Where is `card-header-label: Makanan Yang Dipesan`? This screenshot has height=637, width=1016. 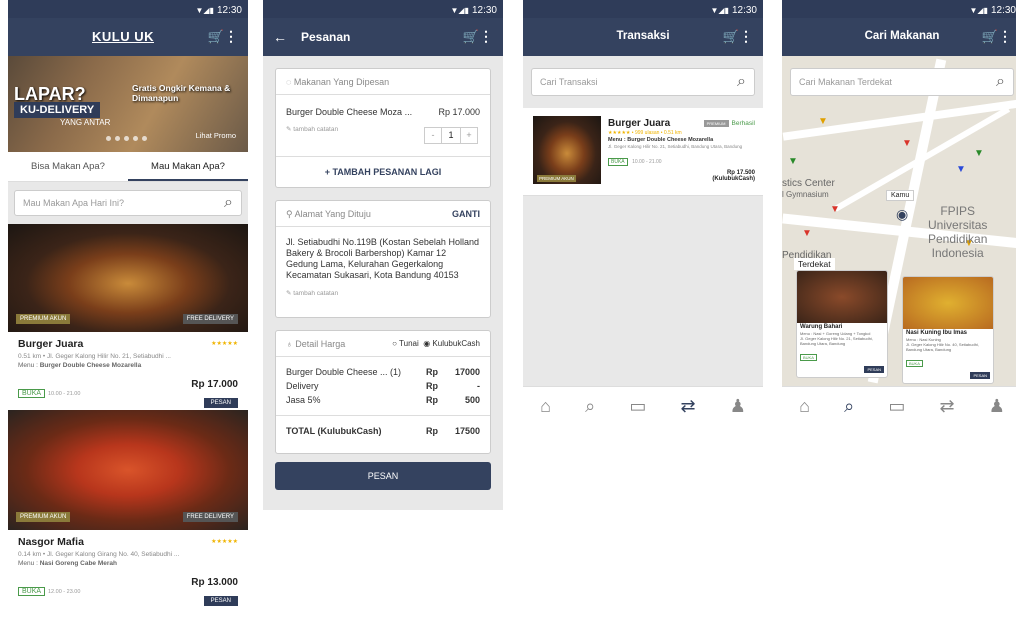
card-header-label: Makanan Yang Dipesan is located at coordinates (341, 82).